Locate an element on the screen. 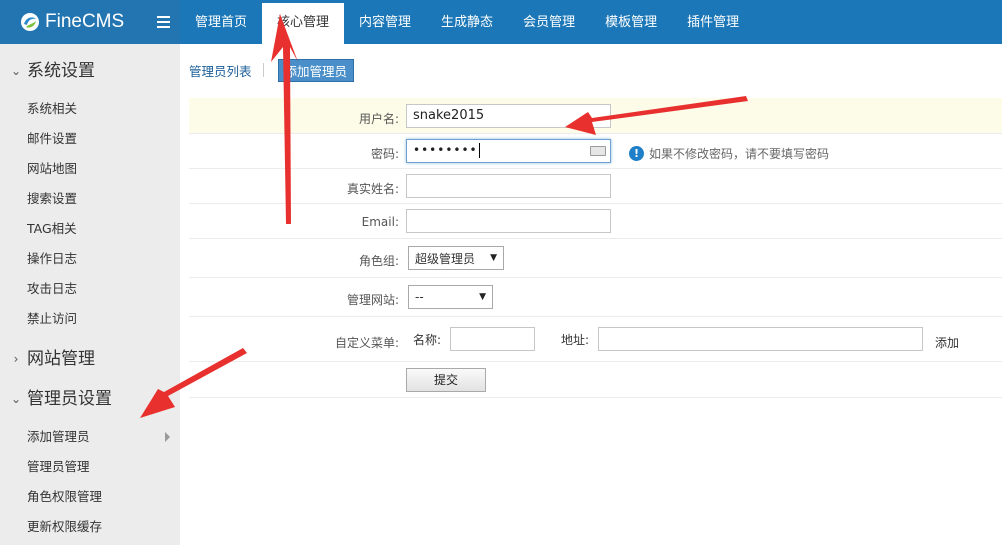 The image size is (1002, 545). role-selected: 超级管理员 is located at coordinates (445, 258).